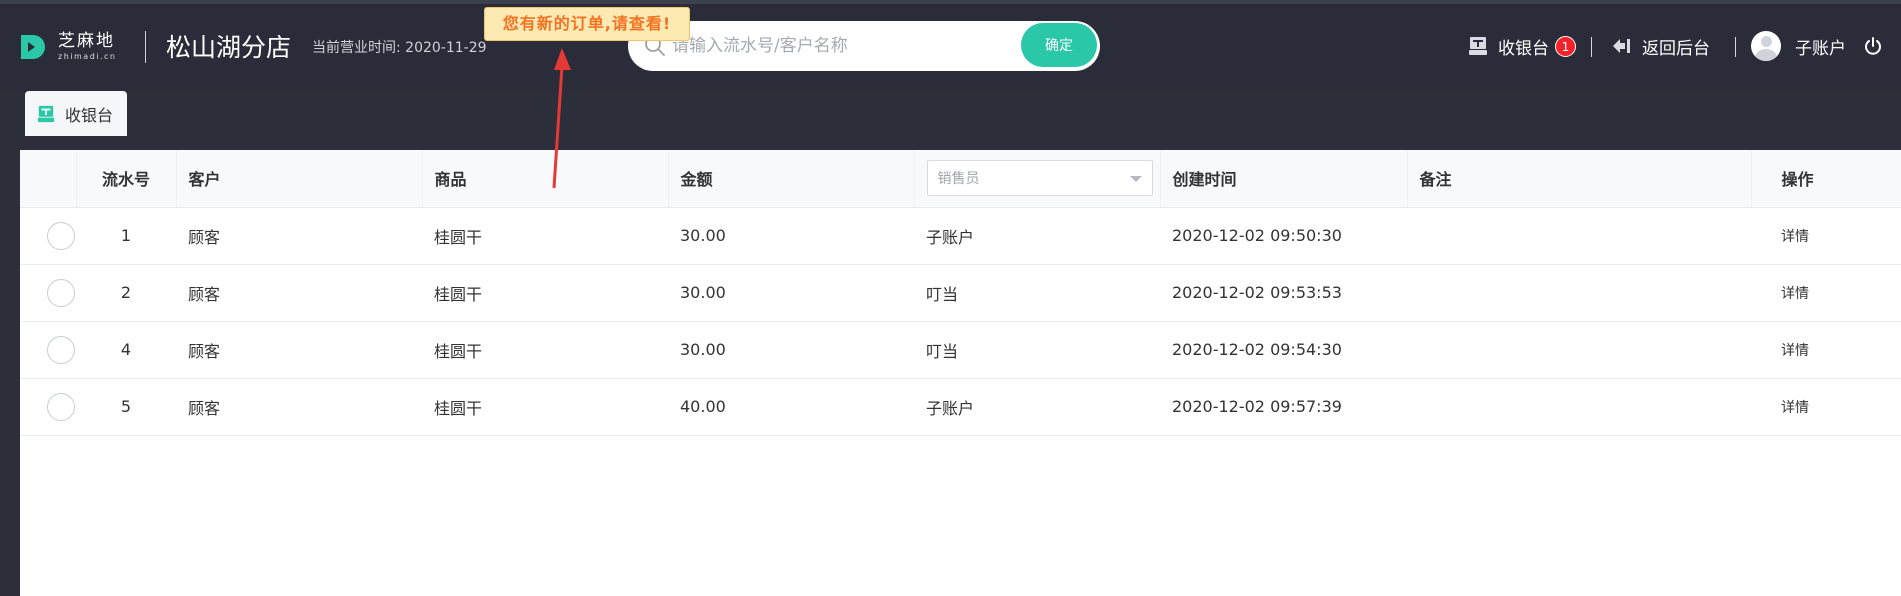  I want to click on tab-cashier-label: 收银台, so click(89, 115).